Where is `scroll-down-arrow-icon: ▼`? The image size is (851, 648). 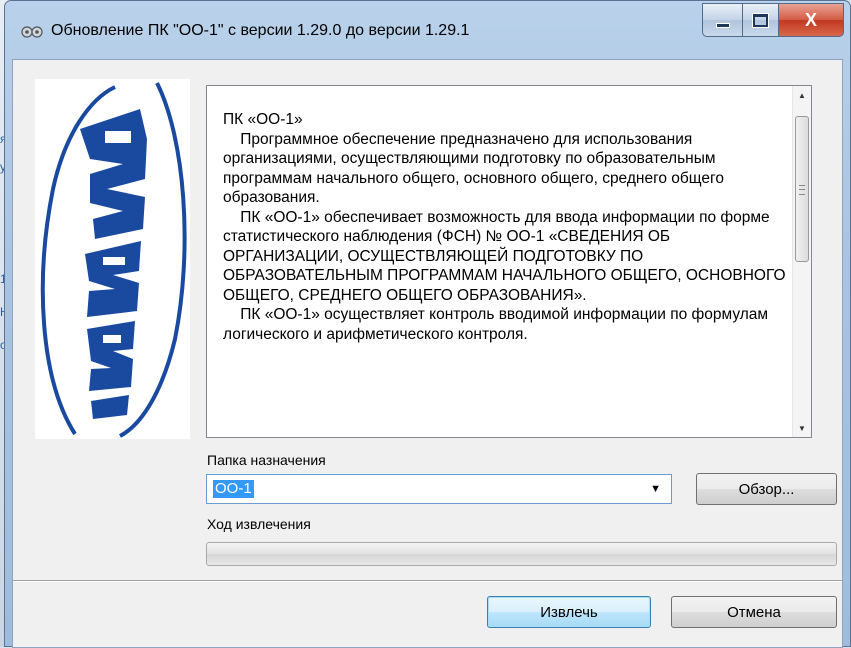 scroll-down-arrow-icon: ▼ is located at coordinates (802, 428).